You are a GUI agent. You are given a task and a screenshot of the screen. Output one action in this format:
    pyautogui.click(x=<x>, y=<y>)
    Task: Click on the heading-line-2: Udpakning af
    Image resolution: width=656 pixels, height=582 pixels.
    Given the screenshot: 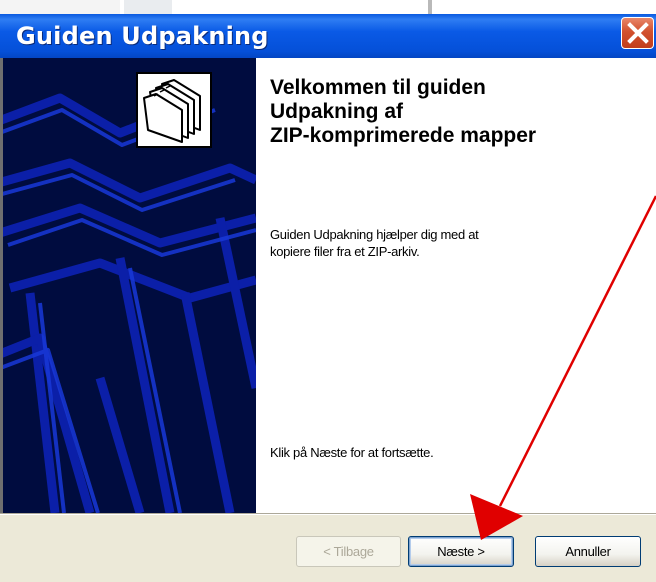 What is the action you would take?
    pyautogui.click(x=337, y=111)
    